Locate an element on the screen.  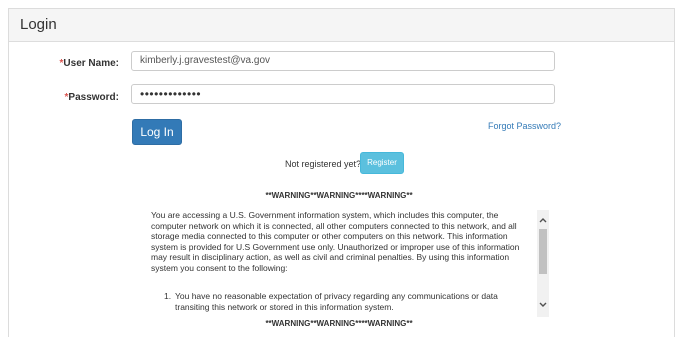
username-field: kimberly.j.gravestest@va.gov is located at coordinates (343, 61).